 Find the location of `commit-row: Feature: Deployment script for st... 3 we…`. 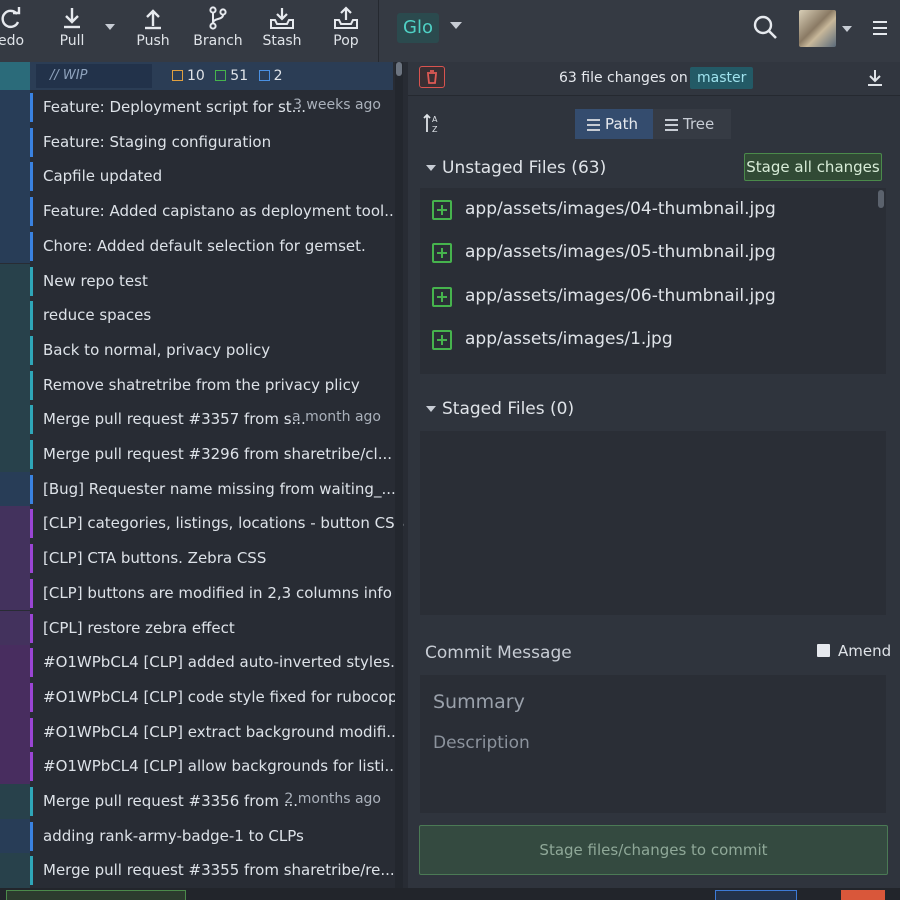

commit-row: Feature: Deployment script for st... 3 we… is located at coordinates (196, 107).